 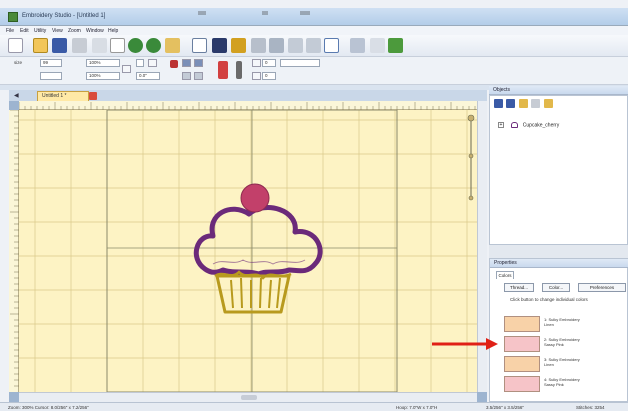 I want to click on color-row: 4: Sulky Embroidery Sassy Pink, so click(x=564, y=384).